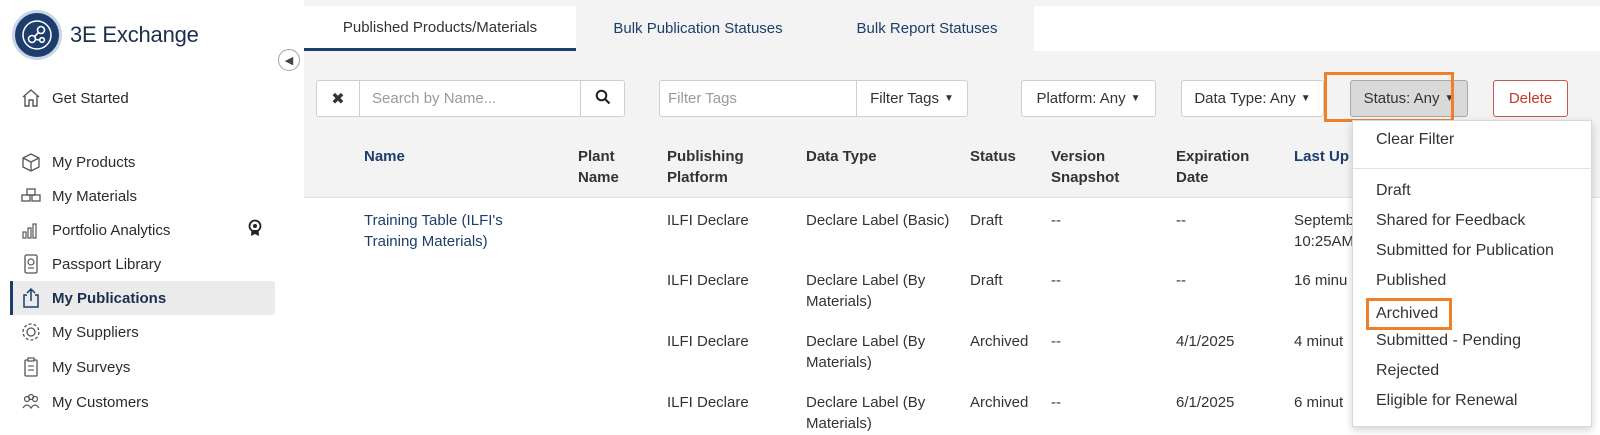  What do you see at coordinates (100, 402) in the screenshot?
I see `sidebar-item-label: My Customers` at bounding box center [100, 402].